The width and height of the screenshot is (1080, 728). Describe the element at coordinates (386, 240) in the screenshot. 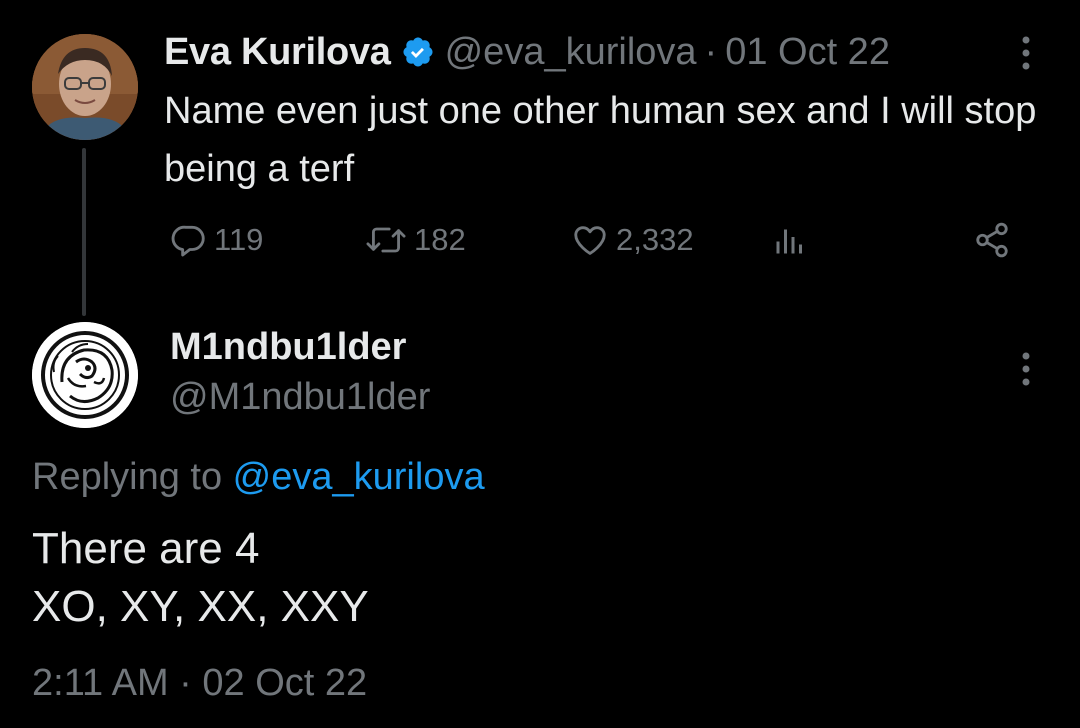

I see `retweet-icon` at that location.